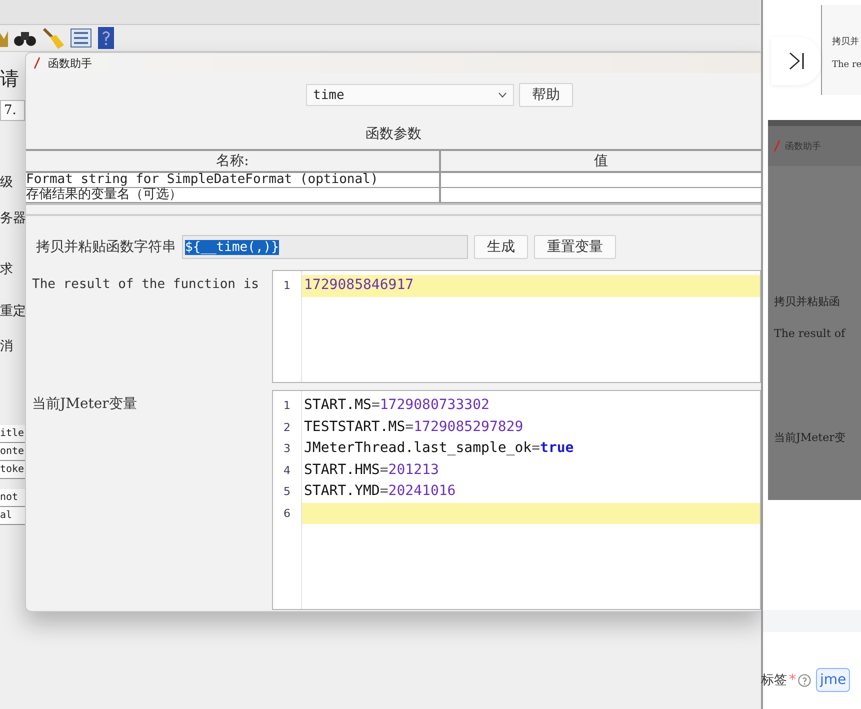  What do you see at coordinates (380, 491) in the screenshot?
I see `code-line: START.YMD=20241016` at bounding box center [380, 491].